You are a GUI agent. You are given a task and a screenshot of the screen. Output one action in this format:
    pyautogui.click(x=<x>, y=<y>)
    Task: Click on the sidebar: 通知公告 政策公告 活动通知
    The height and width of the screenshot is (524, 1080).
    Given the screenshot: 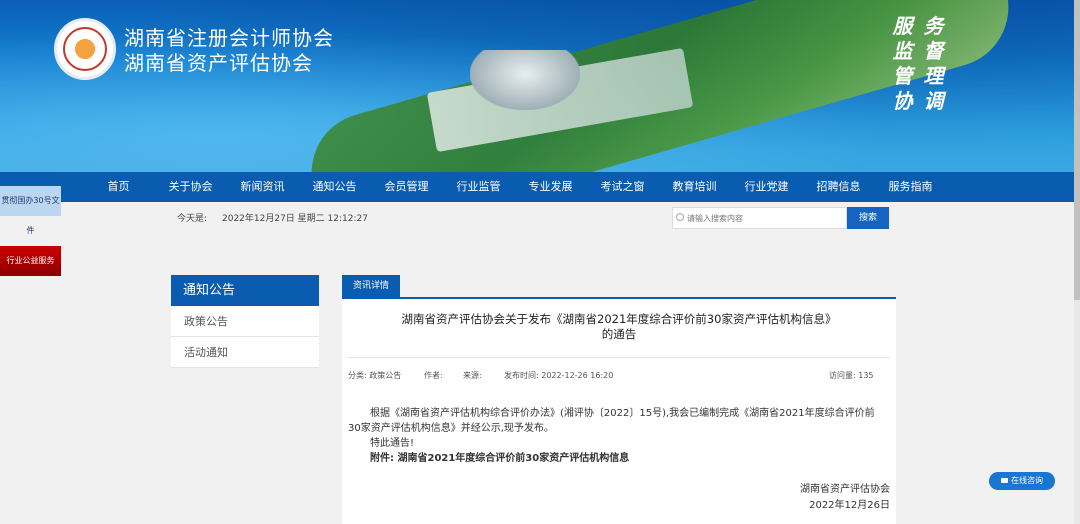 What is the action you would take?
    pyautogui.click(x=245, y=321)
    